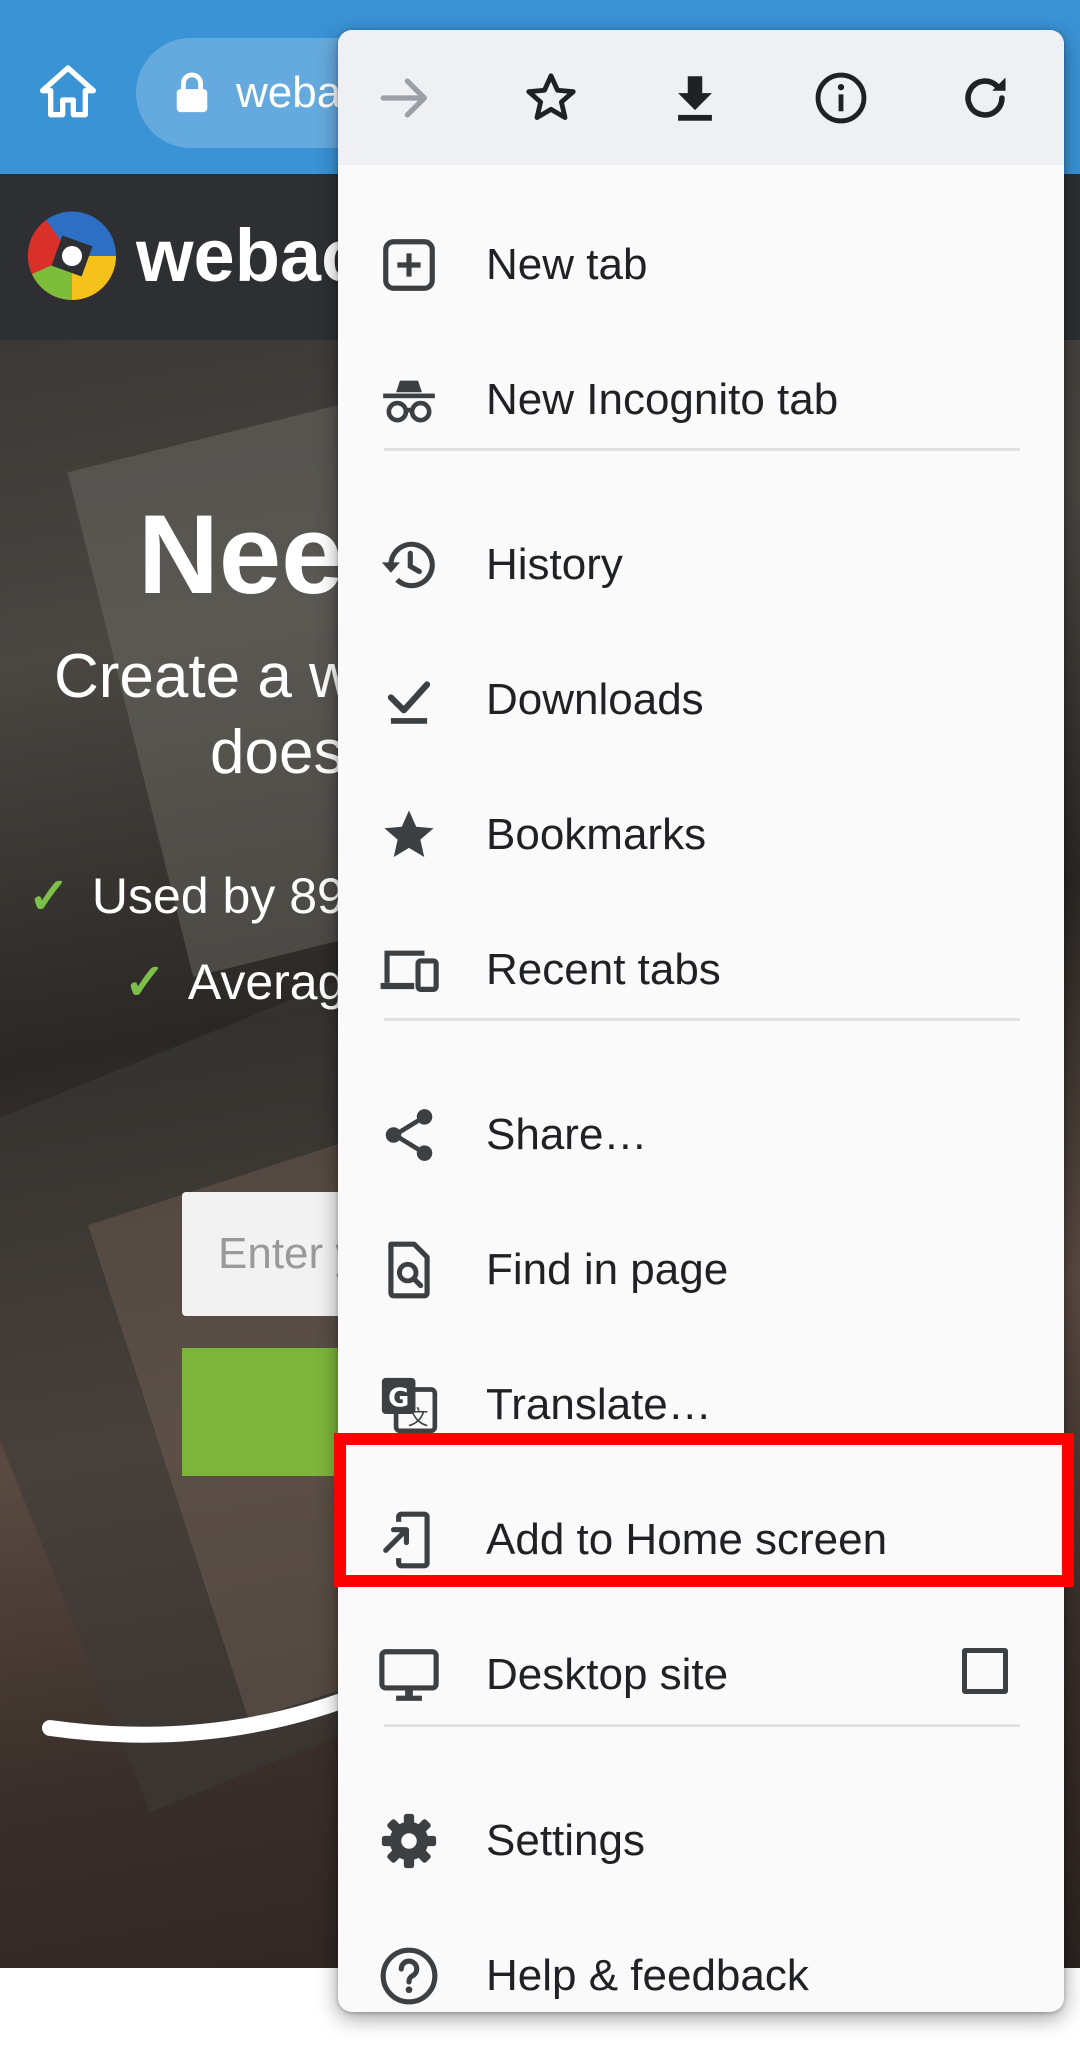 The image size is (1080, 2068). What do you see at coordinates (603, 969) in the screenshot?
I see `menu-item-label: Recent tabs` at bounding box center [603, 969].